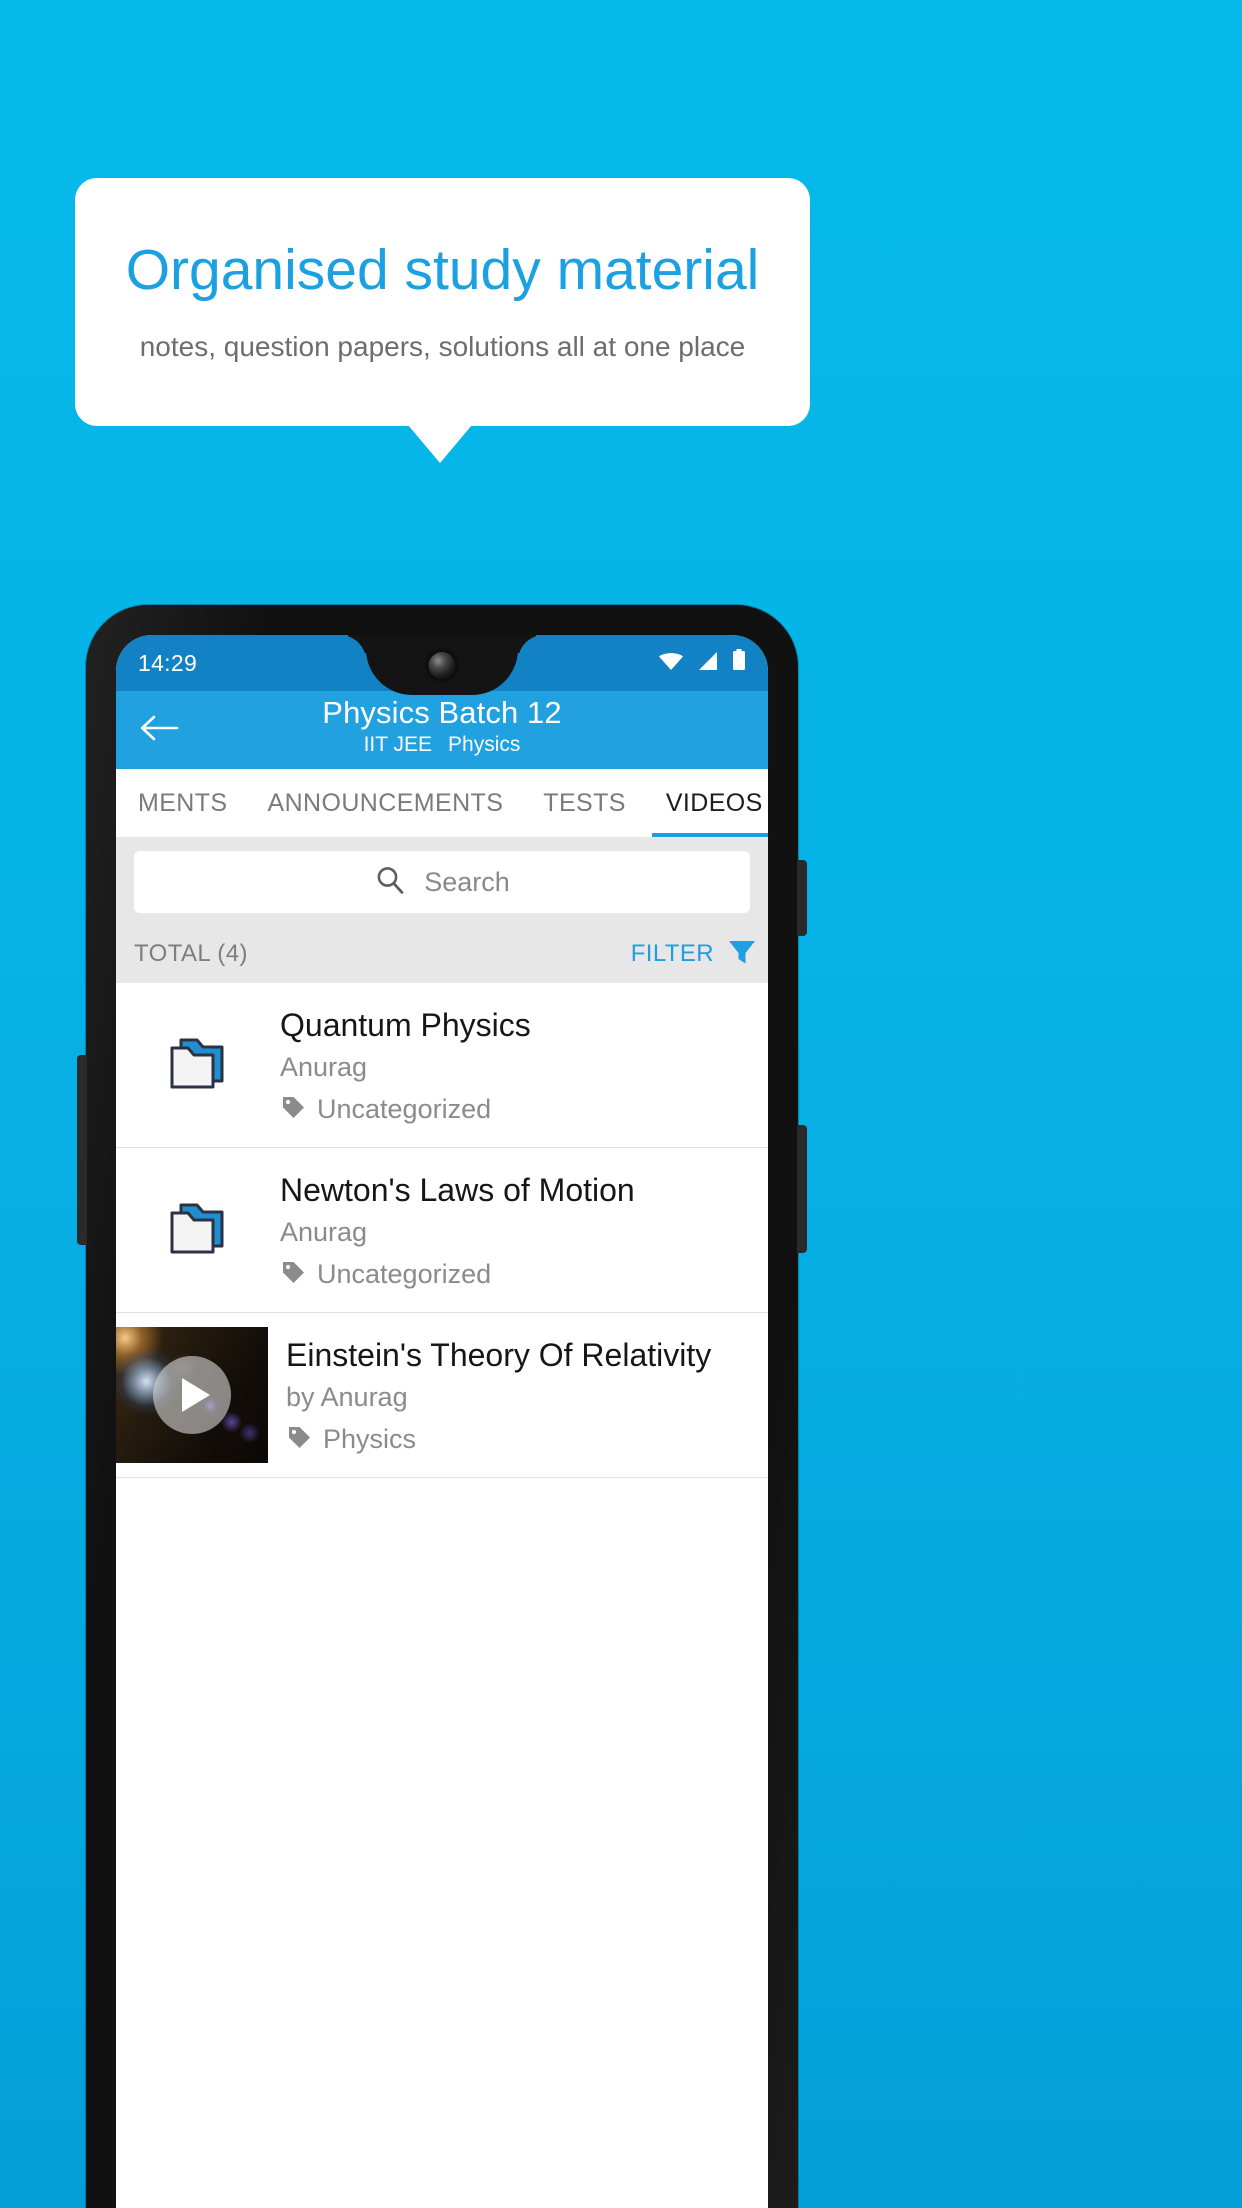 The width and height of the screenshot is (1242, 2208). What do you see at coordinates (370, 1439) in the screenshot?
I see `list-item-tag-text: Physics` at bounding box center [370, 1439].